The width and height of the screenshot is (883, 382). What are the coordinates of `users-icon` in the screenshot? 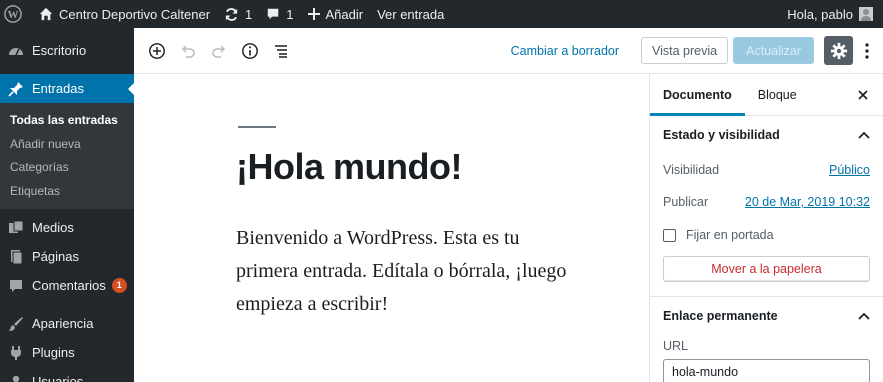 It's located at (16, 378).